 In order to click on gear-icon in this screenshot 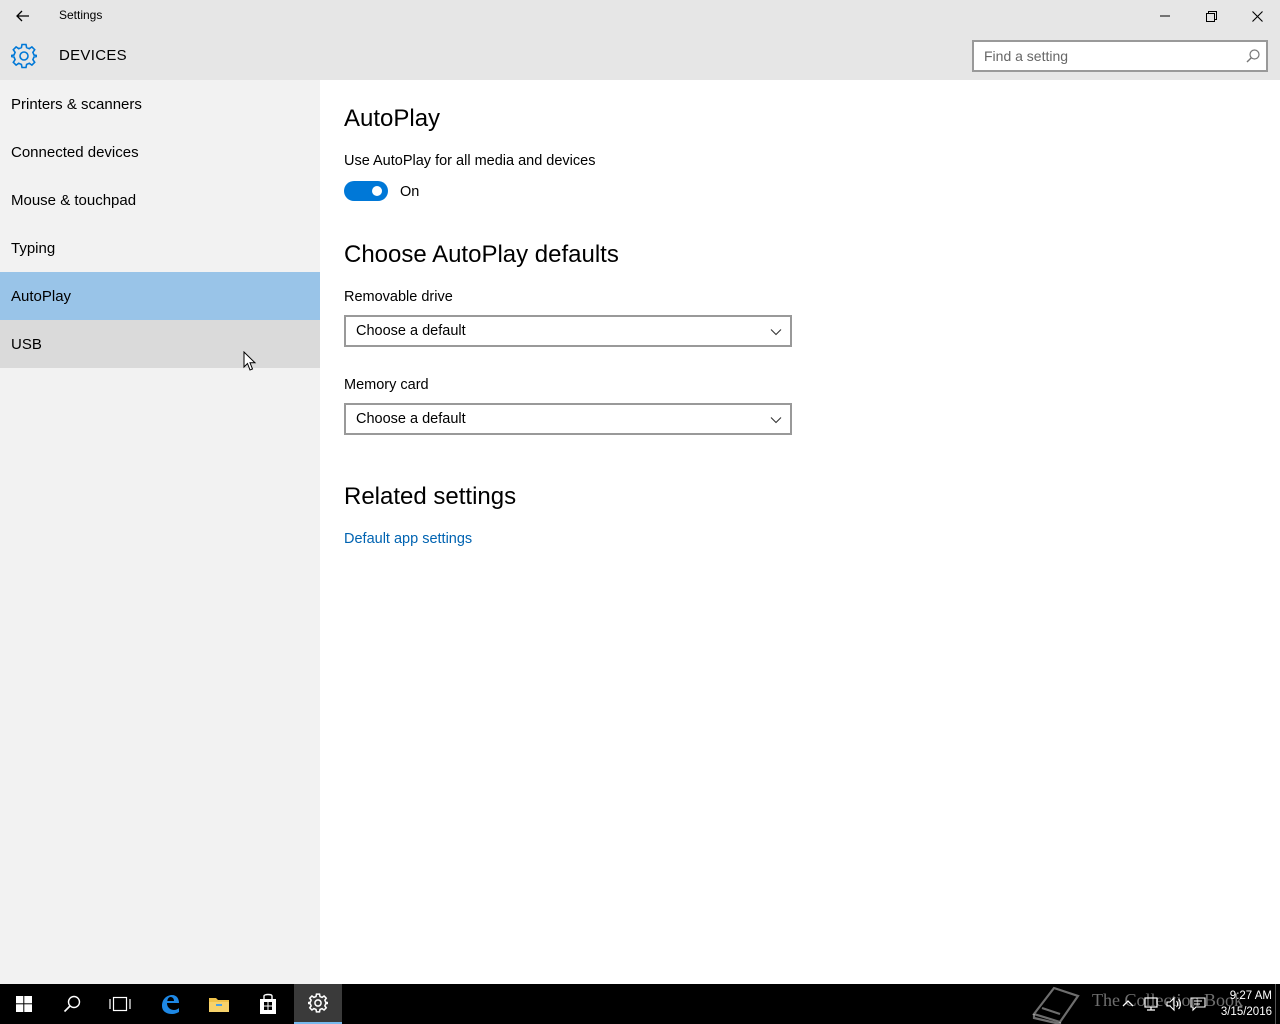, I will do `click(24, 56)`.